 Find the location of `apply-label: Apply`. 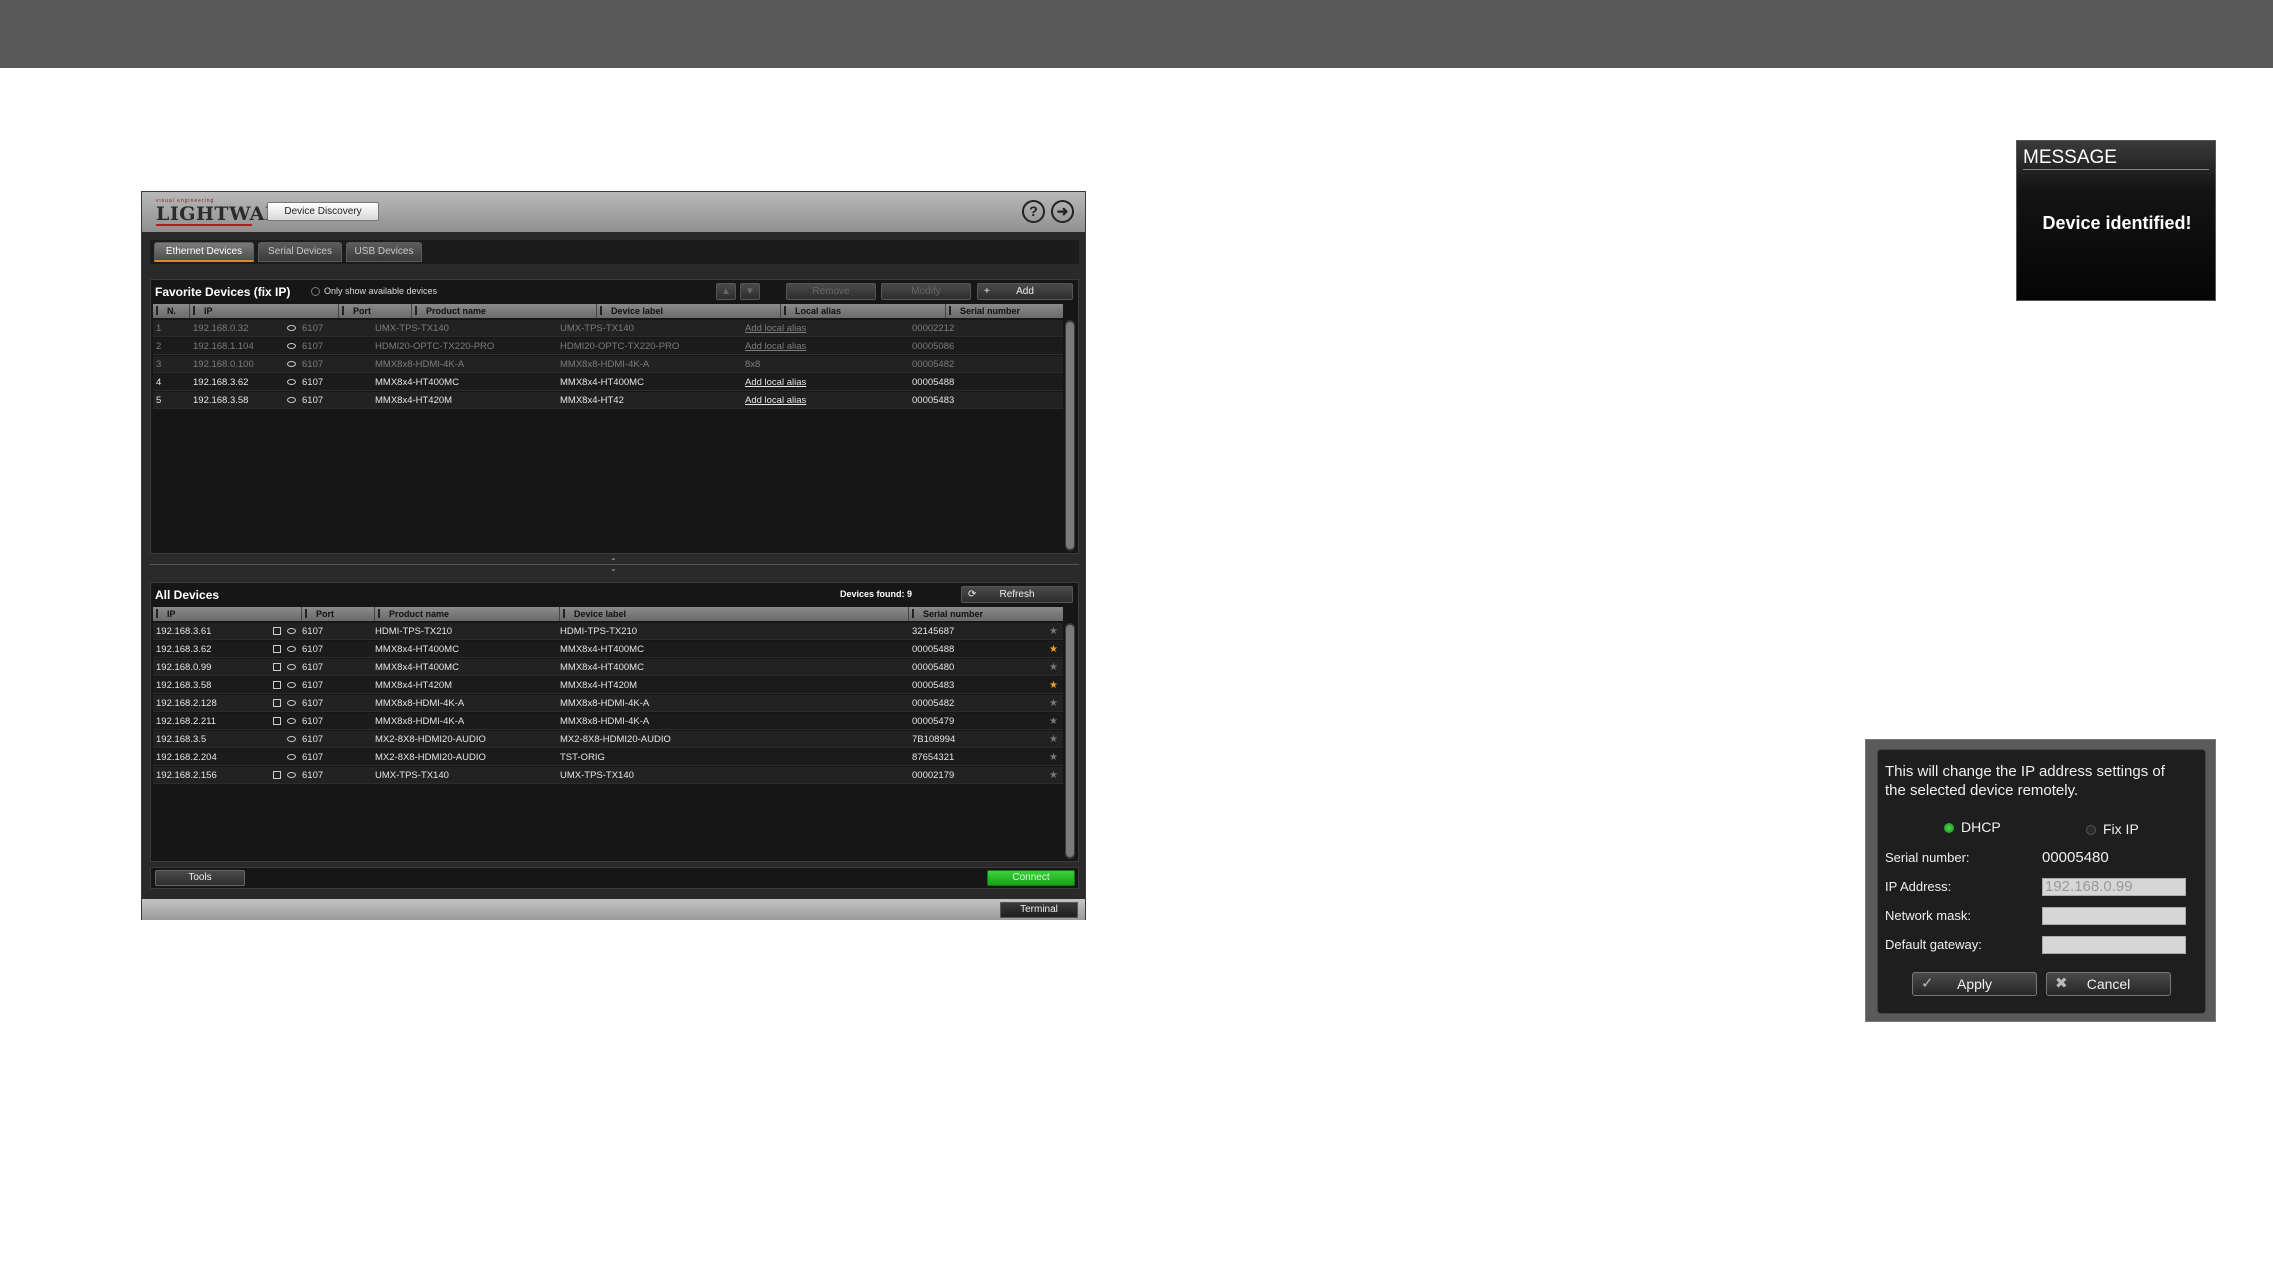

apply-label: Apply is located at coordinates (1974, 984).